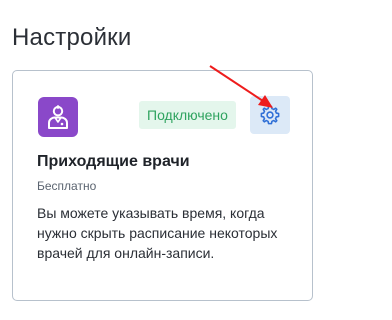 The image size is (392, 320). I want to click on card-price: Бесплатно, so click(67, 186).